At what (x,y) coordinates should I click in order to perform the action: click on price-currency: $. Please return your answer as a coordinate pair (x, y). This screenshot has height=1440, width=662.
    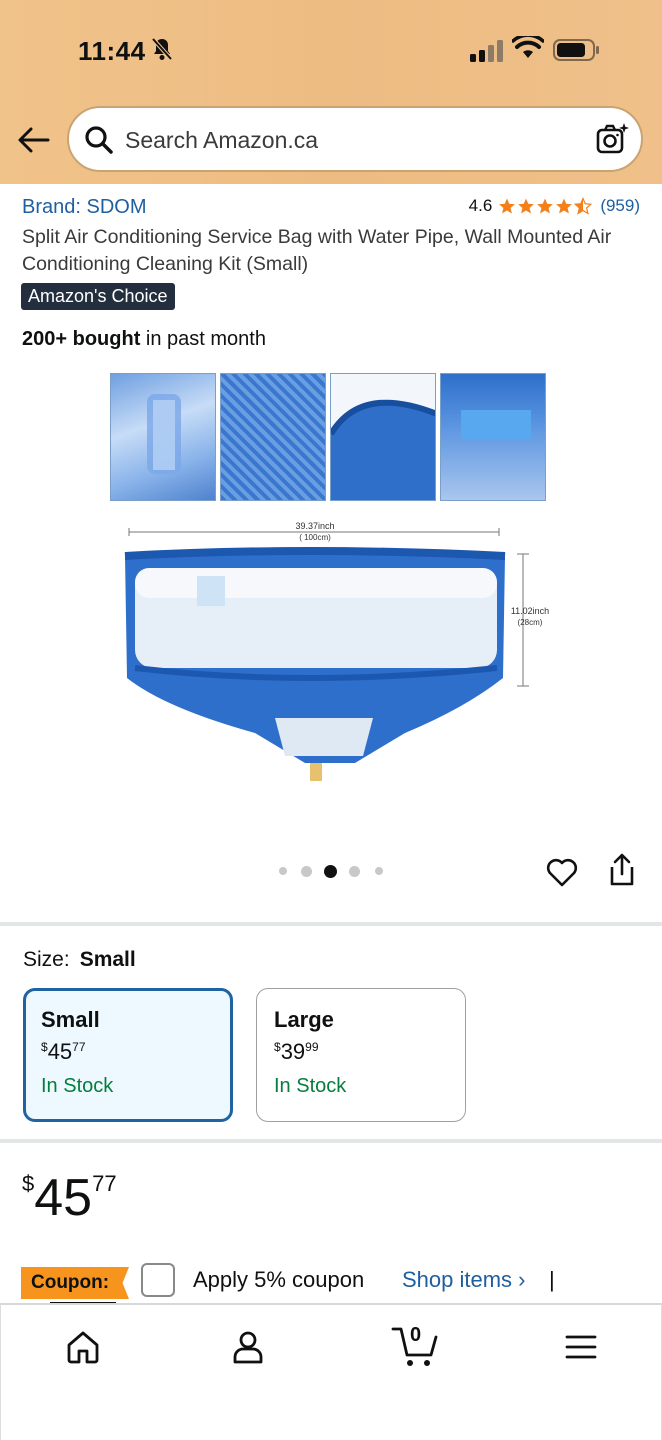
    Looking at the image, I should click on (28, 1183).